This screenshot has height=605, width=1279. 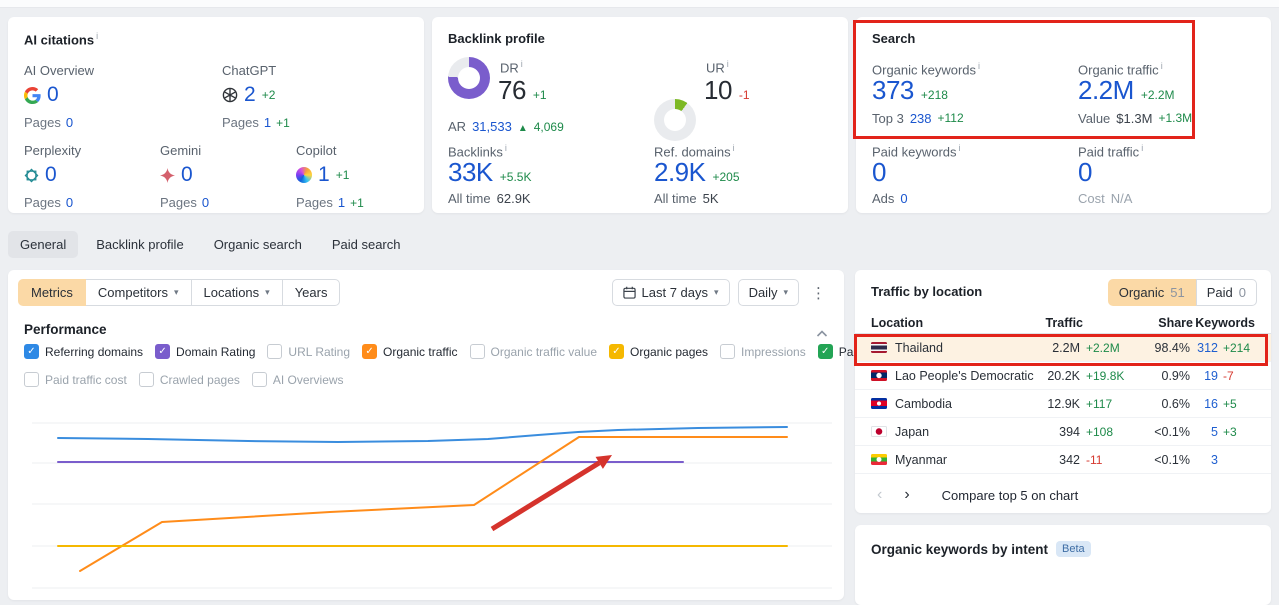 I want to click on organic-toggle-button: Organic 51, so click(x=1151, y=292).